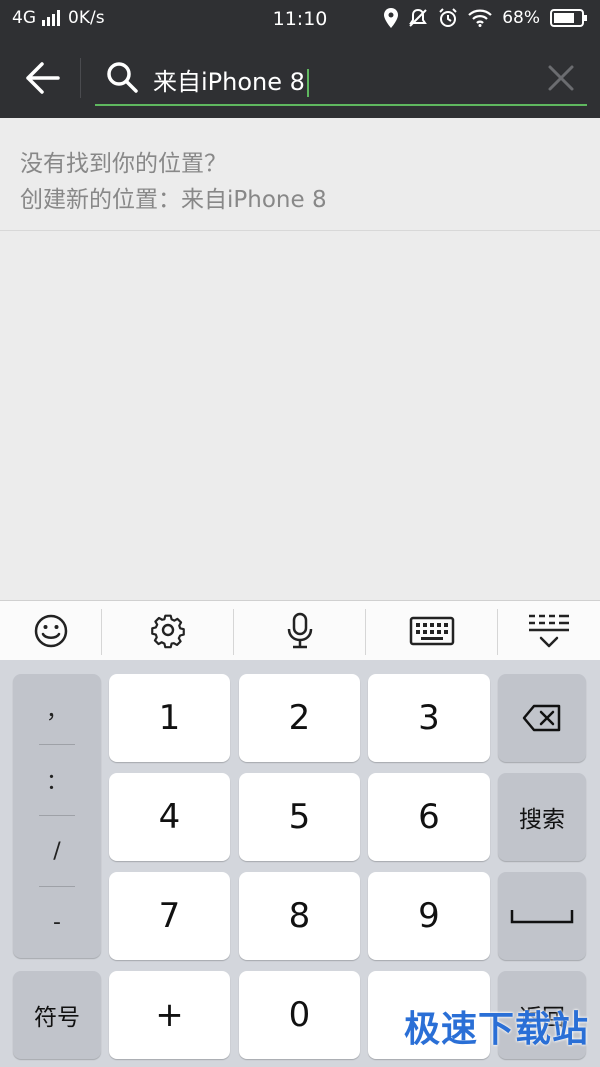  Describe the element at coordinates (173, 200) in the screenshot. I see `create-location-text: 创建新的位置：来自iPhone 8` at that location.